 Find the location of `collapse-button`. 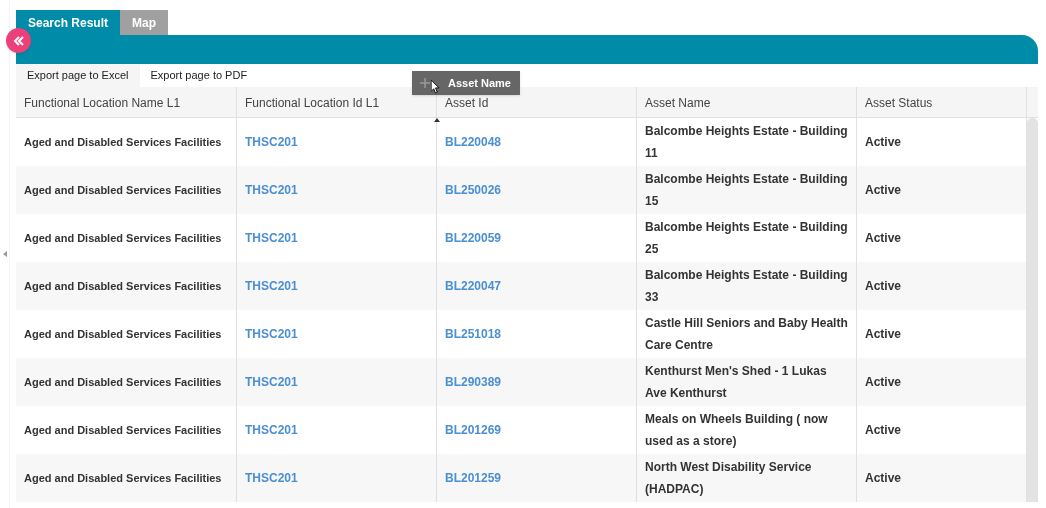

collapse-button is located at coordinates (18, 40).